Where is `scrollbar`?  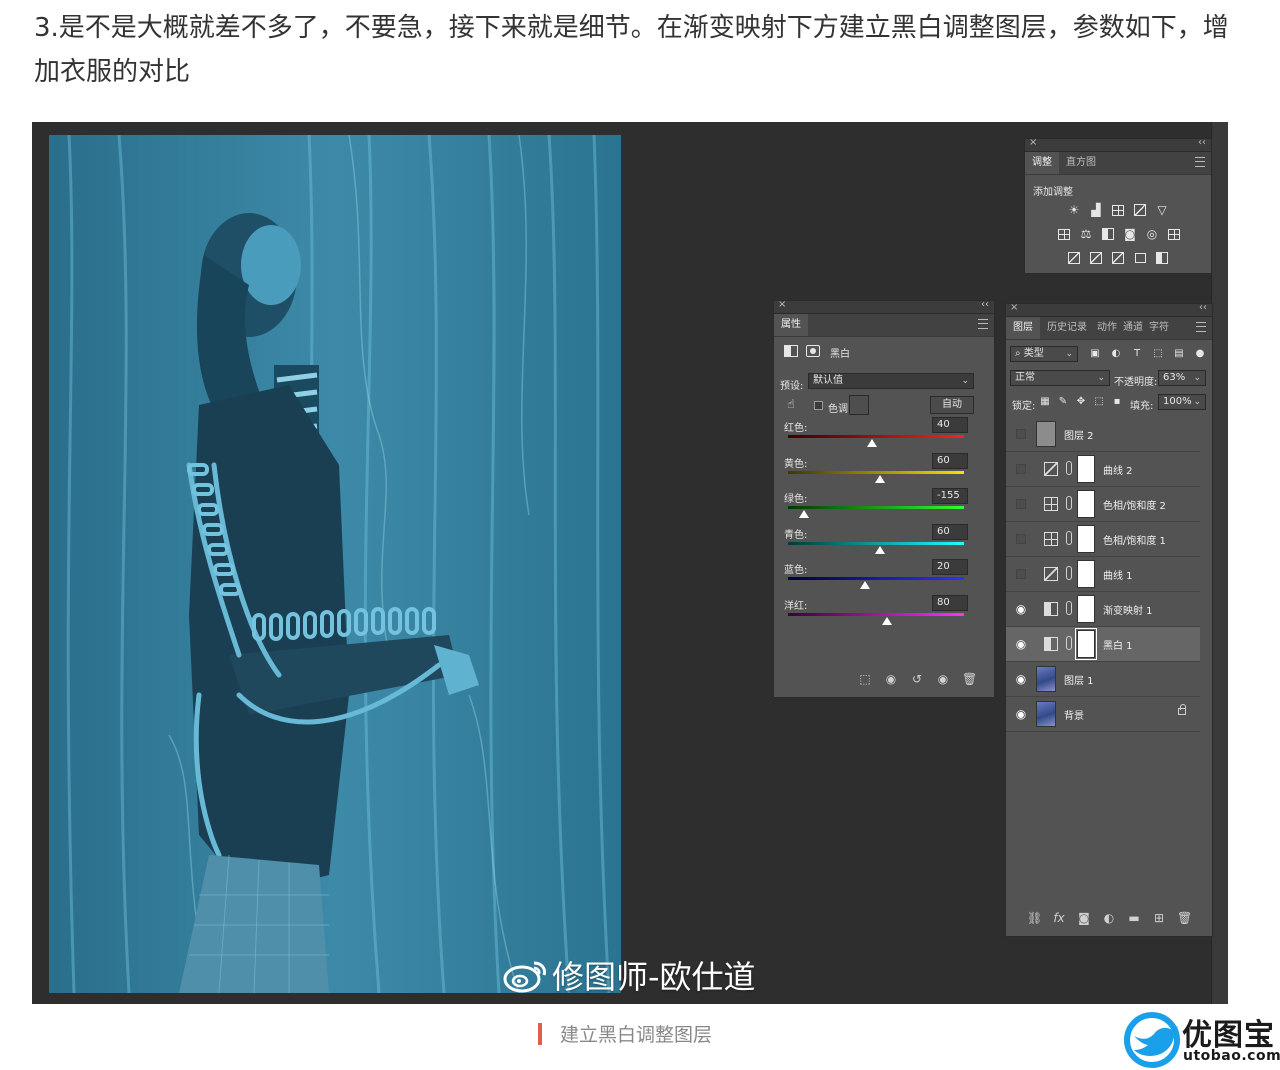 scrollbar is located at coordinates (1219, 563).